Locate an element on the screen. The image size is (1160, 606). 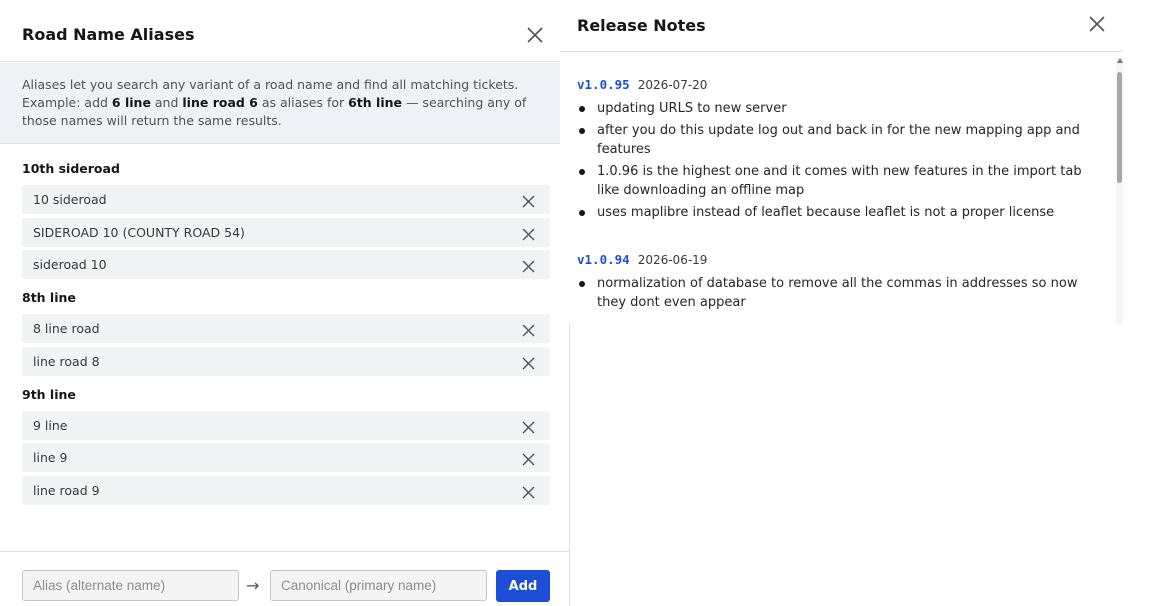
release-date: 2026-06-19 is located at coordinates (672, 260).